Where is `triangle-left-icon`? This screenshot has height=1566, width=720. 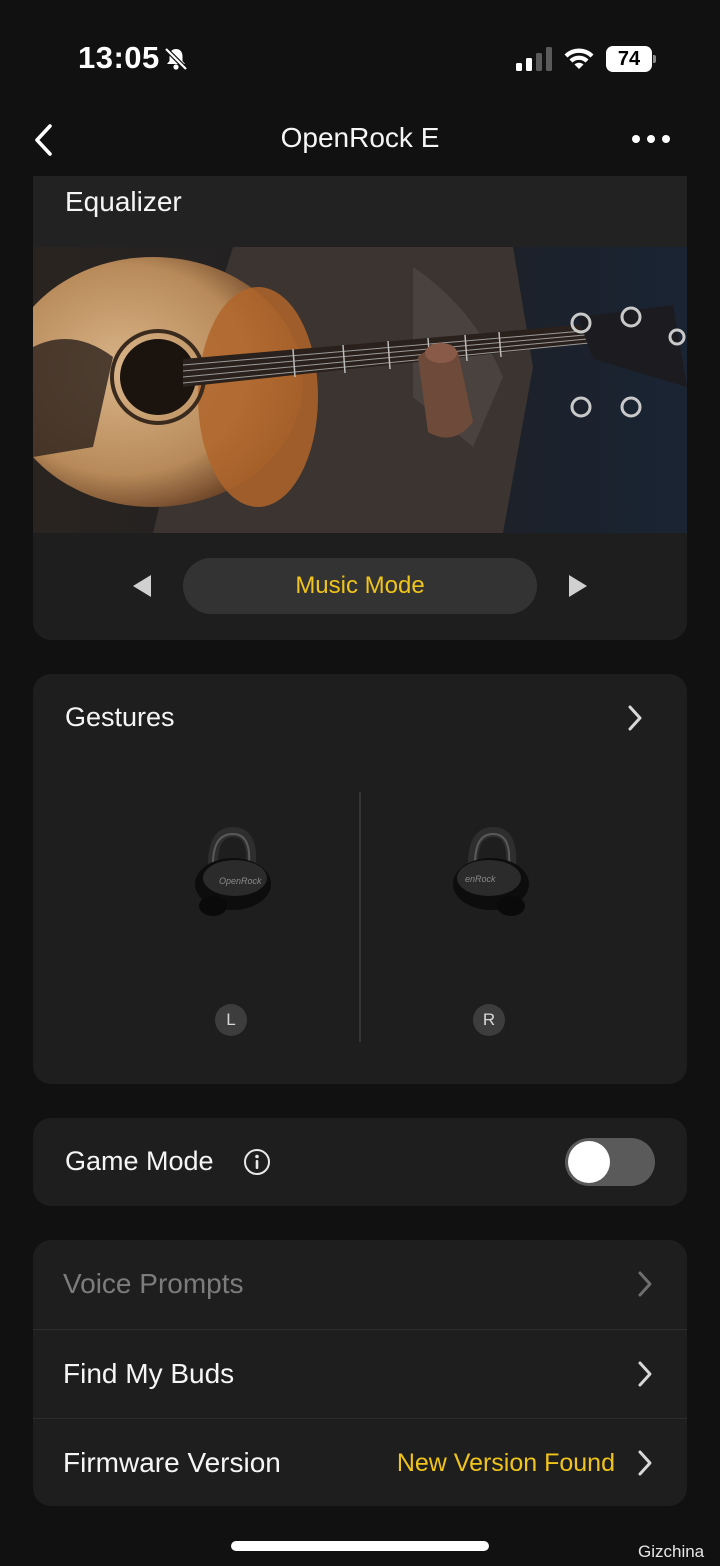 triangle-left-icon is located at coordinates (143, 586).